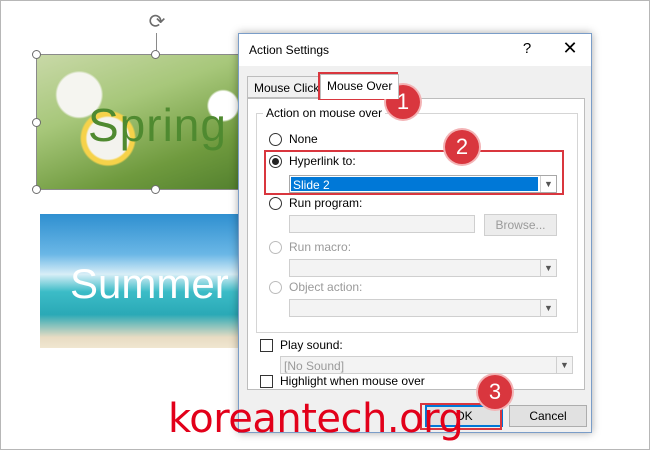  I want to click on play-sound-checkbox, so click(266, 345).